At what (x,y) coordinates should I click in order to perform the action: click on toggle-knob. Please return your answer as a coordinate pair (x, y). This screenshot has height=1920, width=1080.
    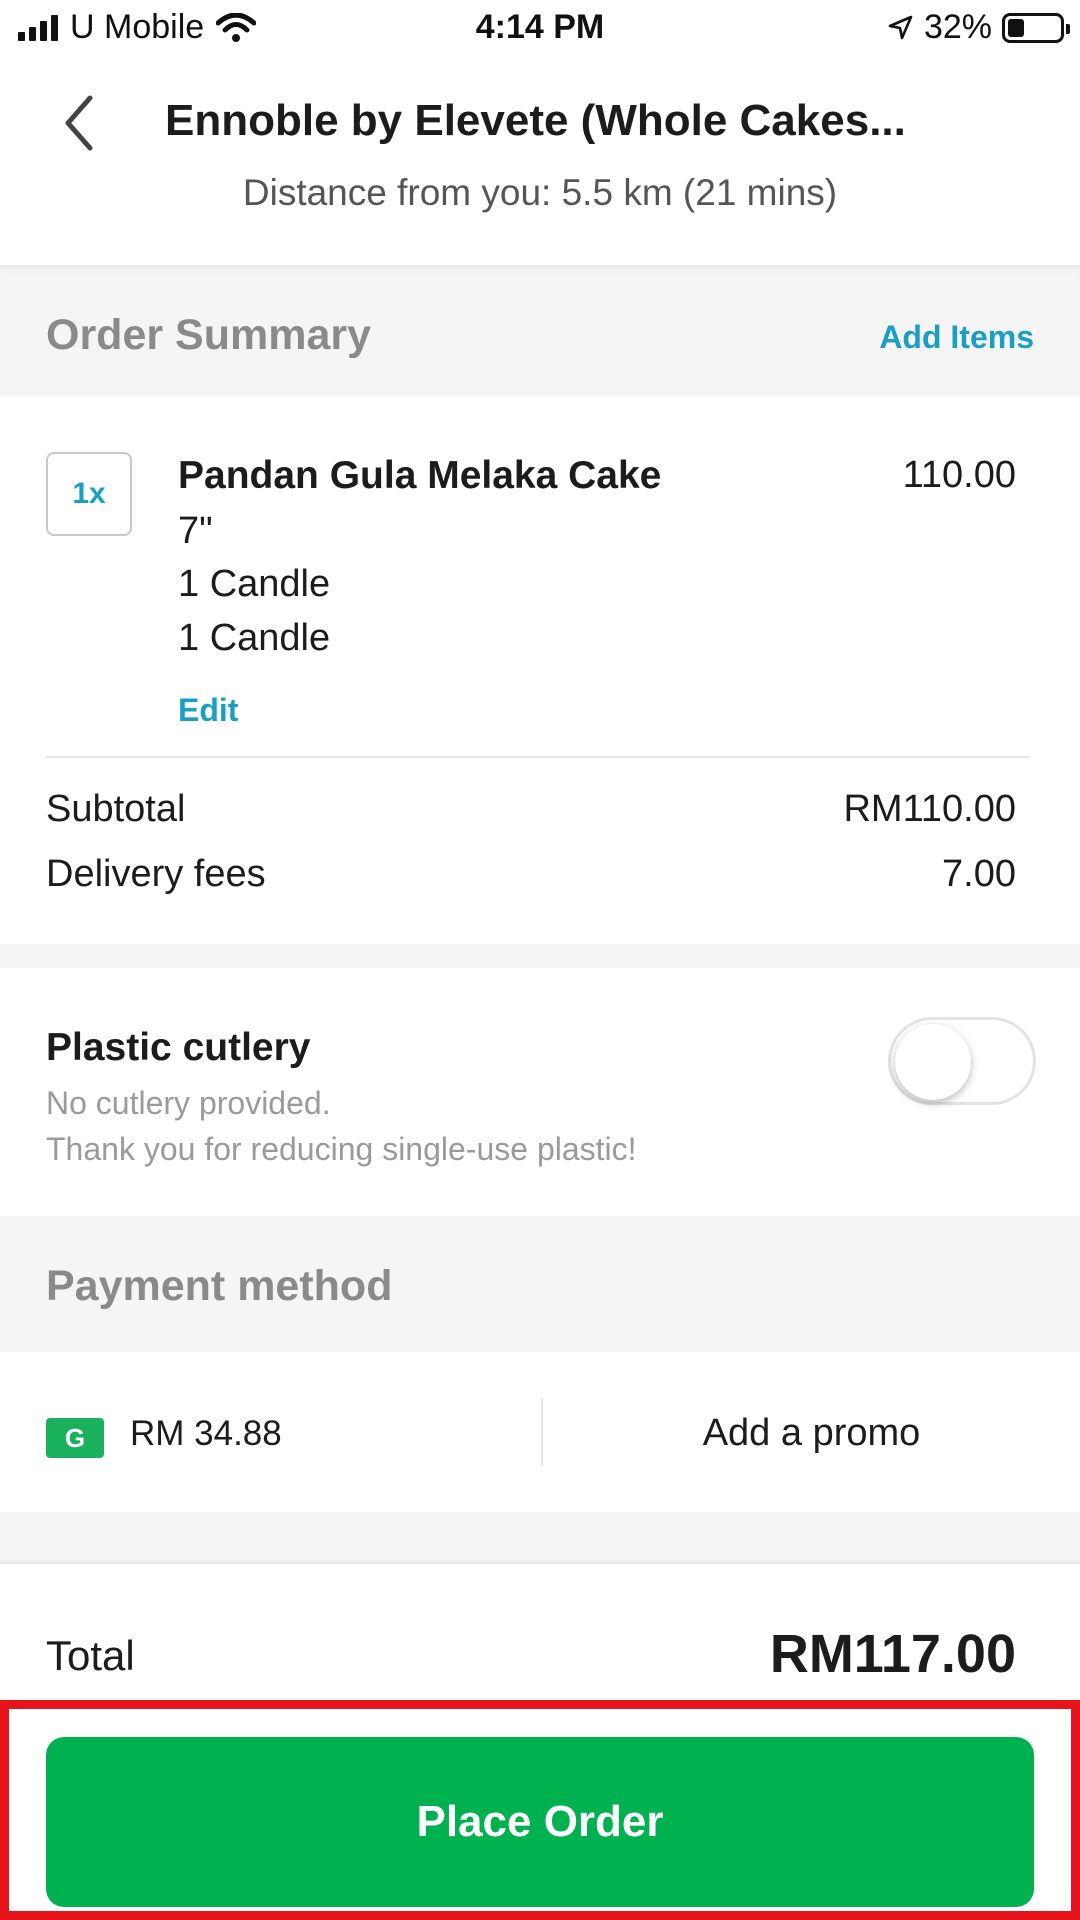
    Looking at the image, I should click on (933, 1062).